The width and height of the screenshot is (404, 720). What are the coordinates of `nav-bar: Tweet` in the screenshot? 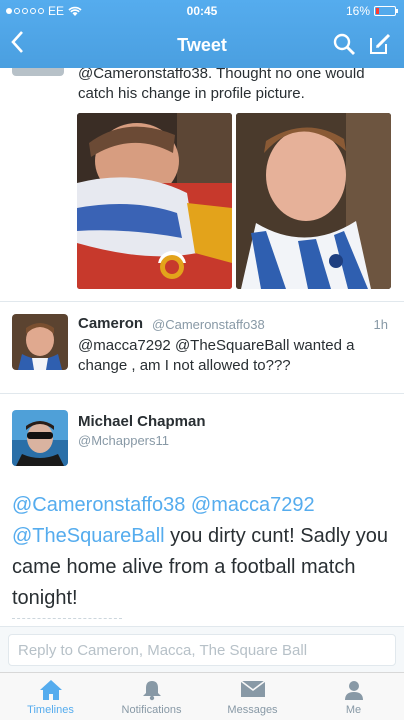 It's located at (202, 45).